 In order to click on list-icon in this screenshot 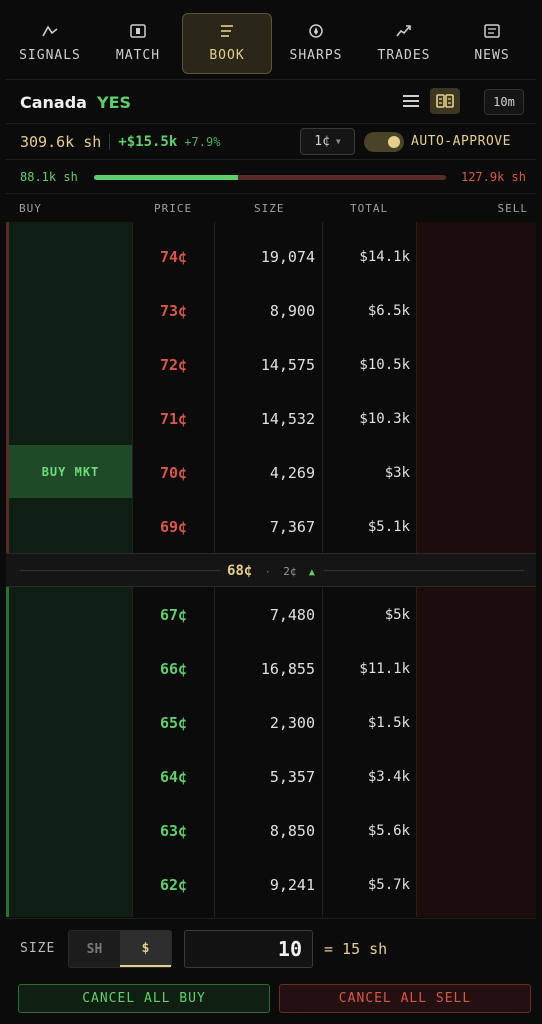, I will do `click(411, 101)`.